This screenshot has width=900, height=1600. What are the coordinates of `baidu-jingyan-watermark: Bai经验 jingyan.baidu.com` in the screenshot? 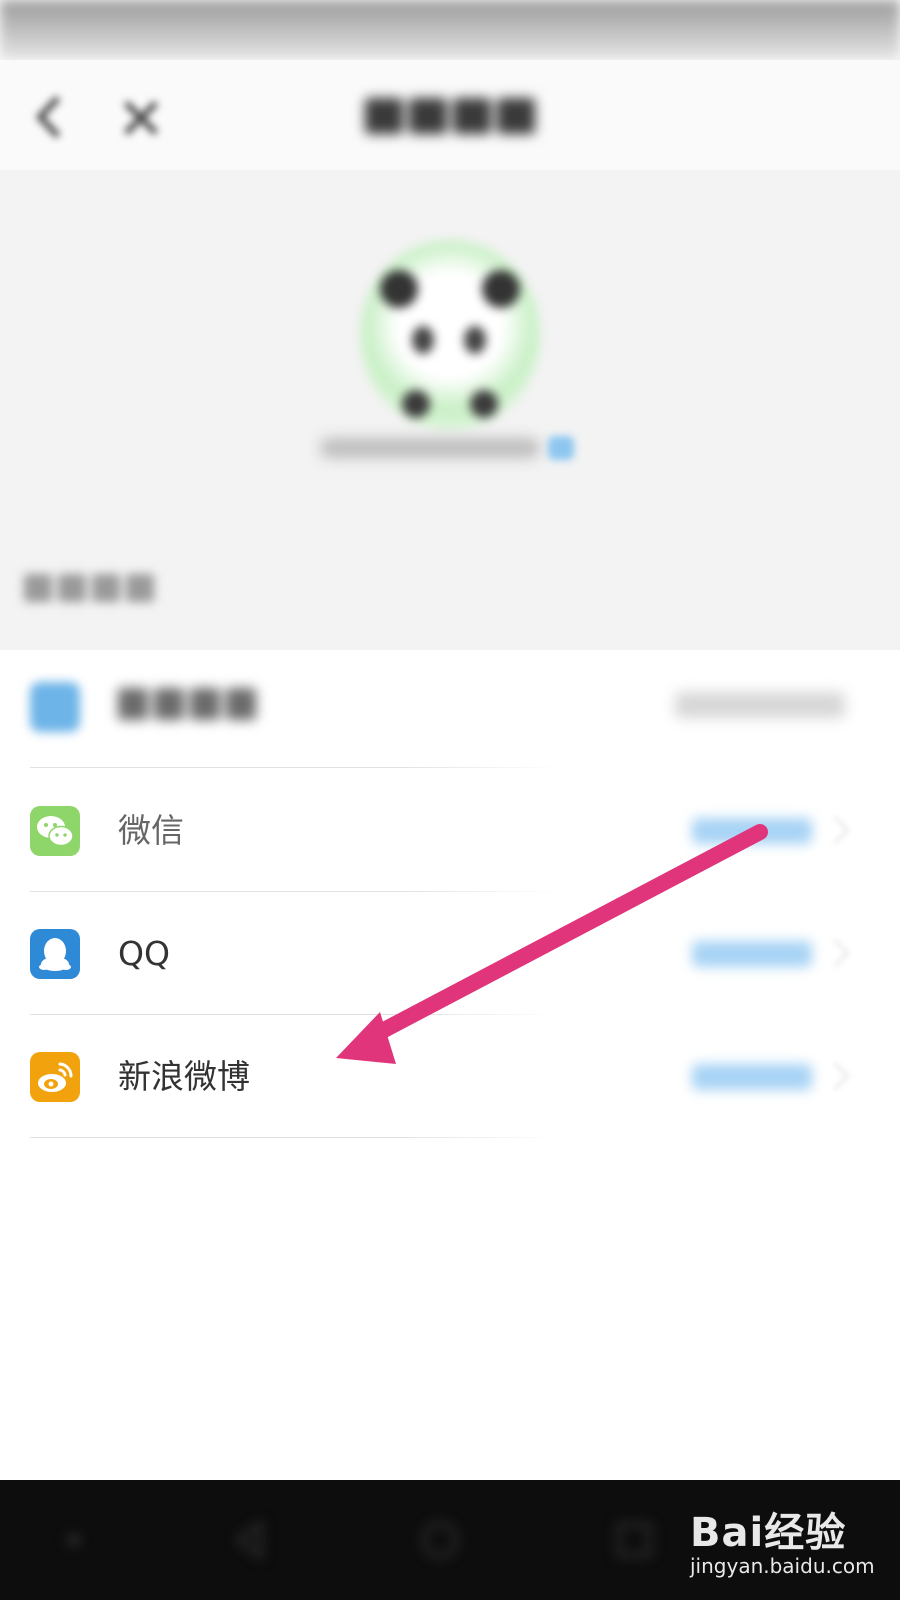 It's located at (790, 1547).